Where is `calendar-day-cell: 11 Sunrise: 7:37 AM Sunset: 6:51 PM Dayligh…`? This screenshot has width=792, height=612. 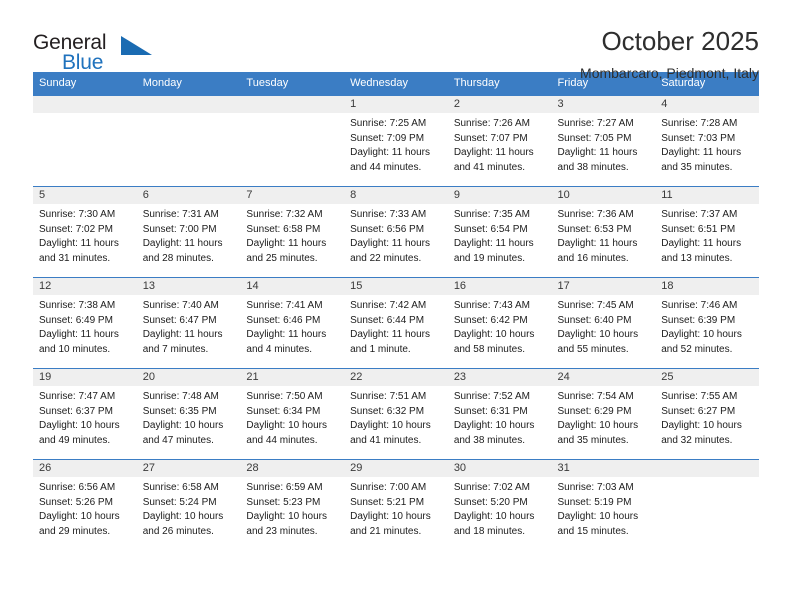 calendar-day-cell: 11 Sunrise: 7:37 AM Sunset: 6:51 PM Dayligh… is located at coordinates (707, 232).